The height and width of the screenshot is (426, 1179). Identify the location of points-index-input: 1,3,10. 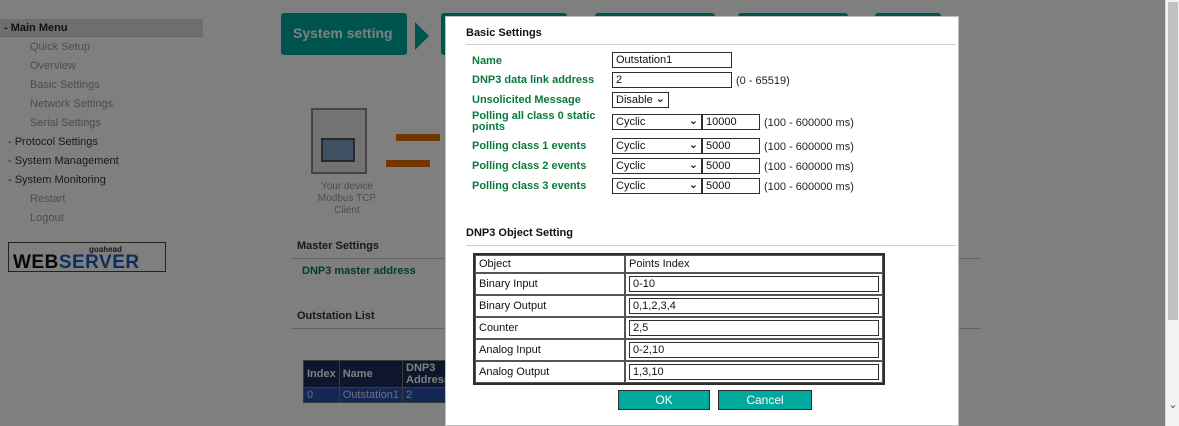
(754, 372).